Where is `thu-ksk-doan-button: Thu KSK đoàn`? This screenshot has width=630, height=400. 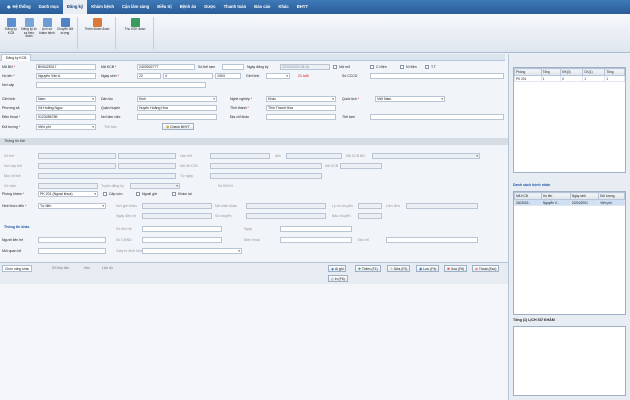
thu-ksk-doan-button: Thu KSK đoàn is located at coordinates (135, 33).